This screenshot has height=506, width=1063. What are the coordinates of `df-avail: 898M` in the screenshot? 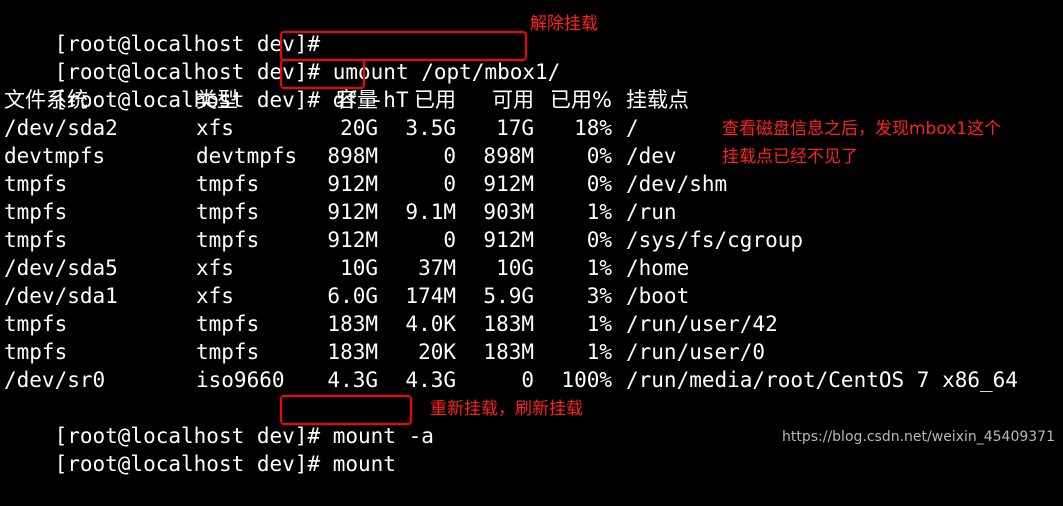 It's located at (508, 156).